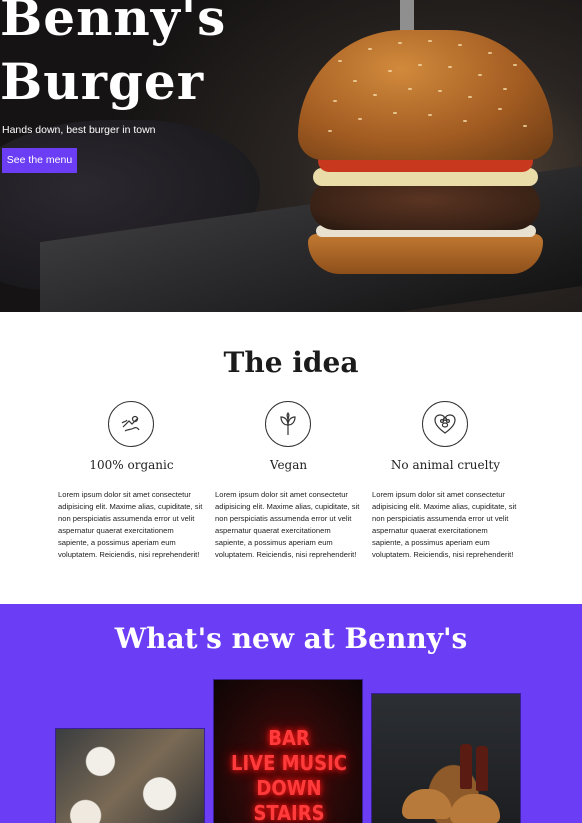 This screenshot has height=823, width=582. What do you see at coordinates (291, 362) in the screenshot?
I see `idea-title: The idea` at bounding box center [291, 362].